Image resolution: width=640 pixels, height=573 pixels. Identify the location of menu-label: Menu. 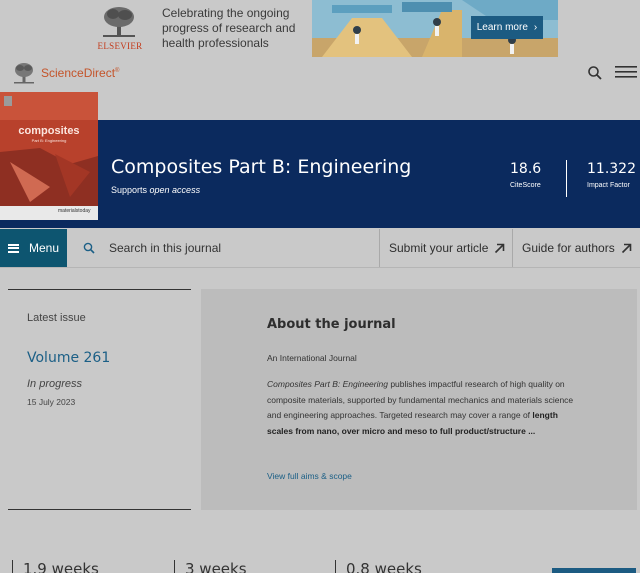
(44, 248).